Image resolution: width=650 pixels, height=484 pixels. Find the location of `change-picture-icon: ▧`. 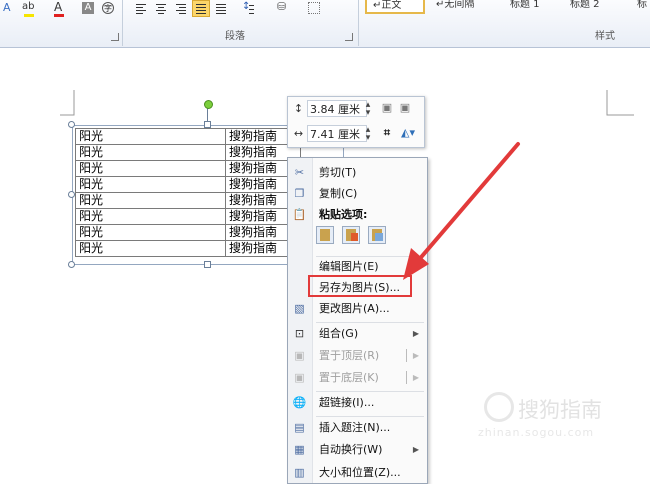

change-picture-icon: ▧ is located at coordinates (299, 308).